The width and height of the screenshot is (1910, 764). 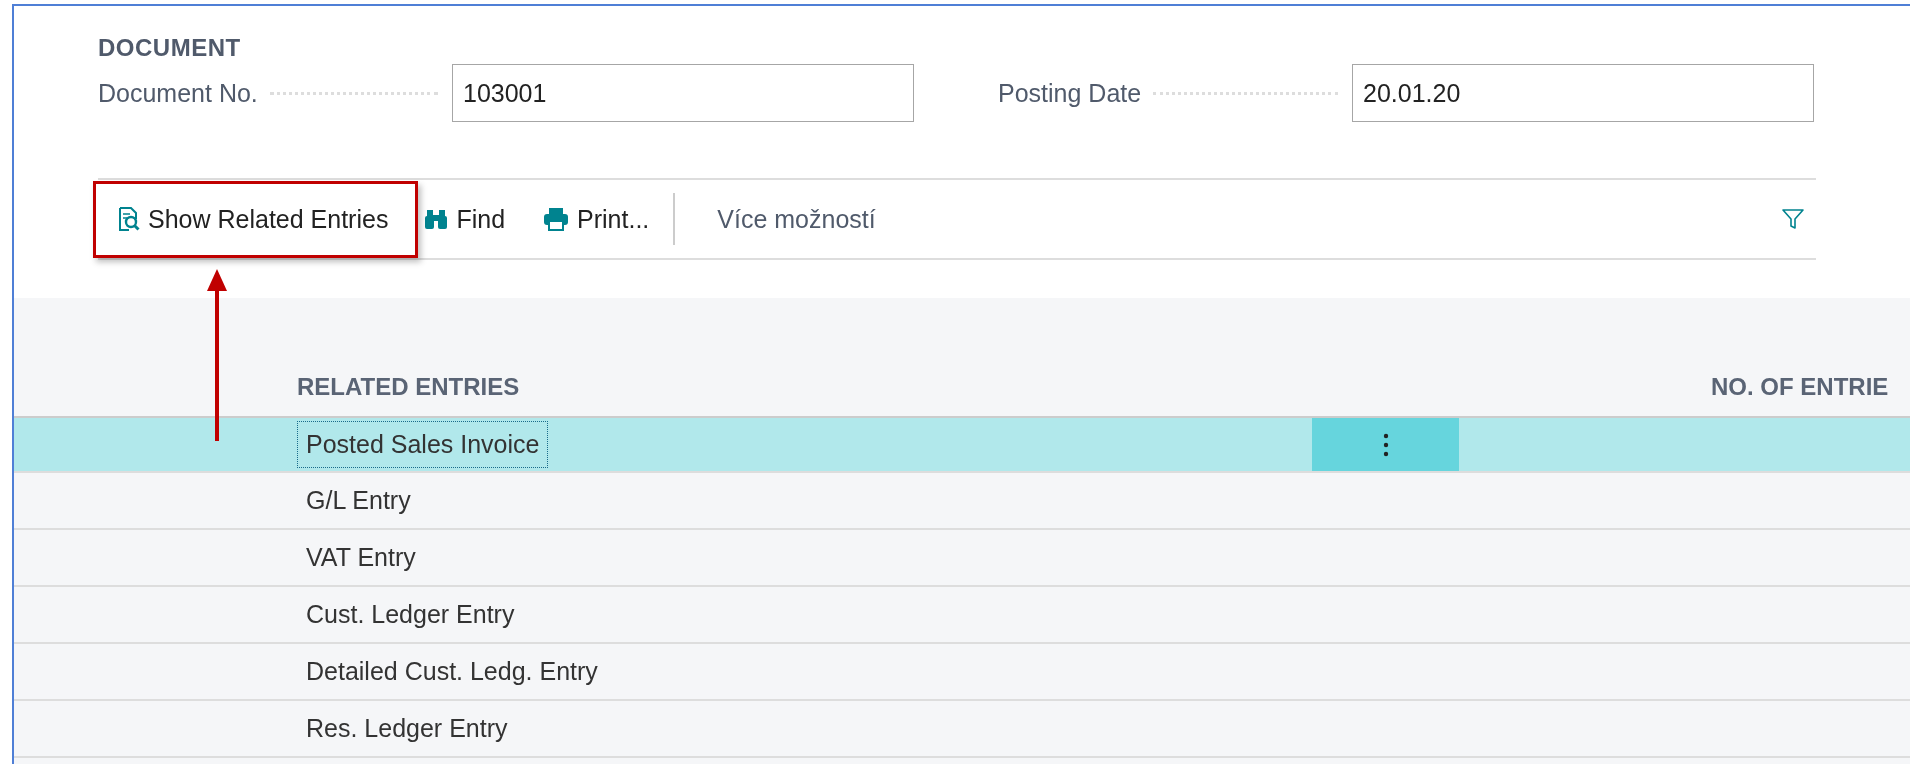 I want to click on table-cell: G/L Entry, so click(x=358, y=500).